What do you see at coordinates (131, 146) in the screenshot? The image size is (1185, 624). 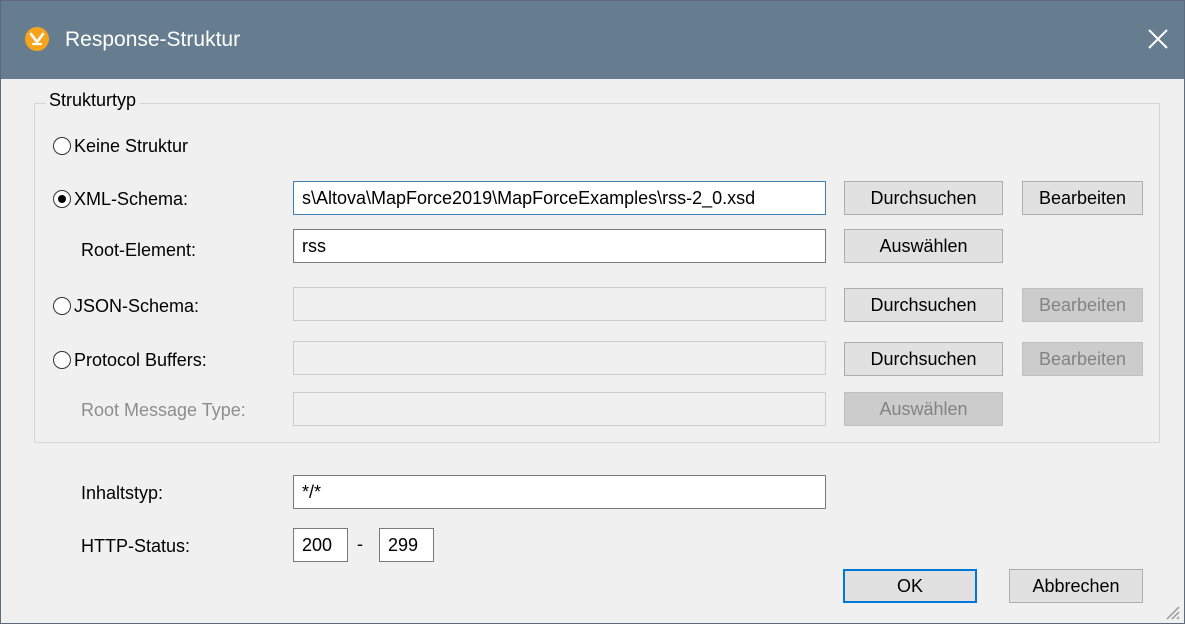 I see `no-structure-label: Keine Struktur` at bounding box center [131, 146].